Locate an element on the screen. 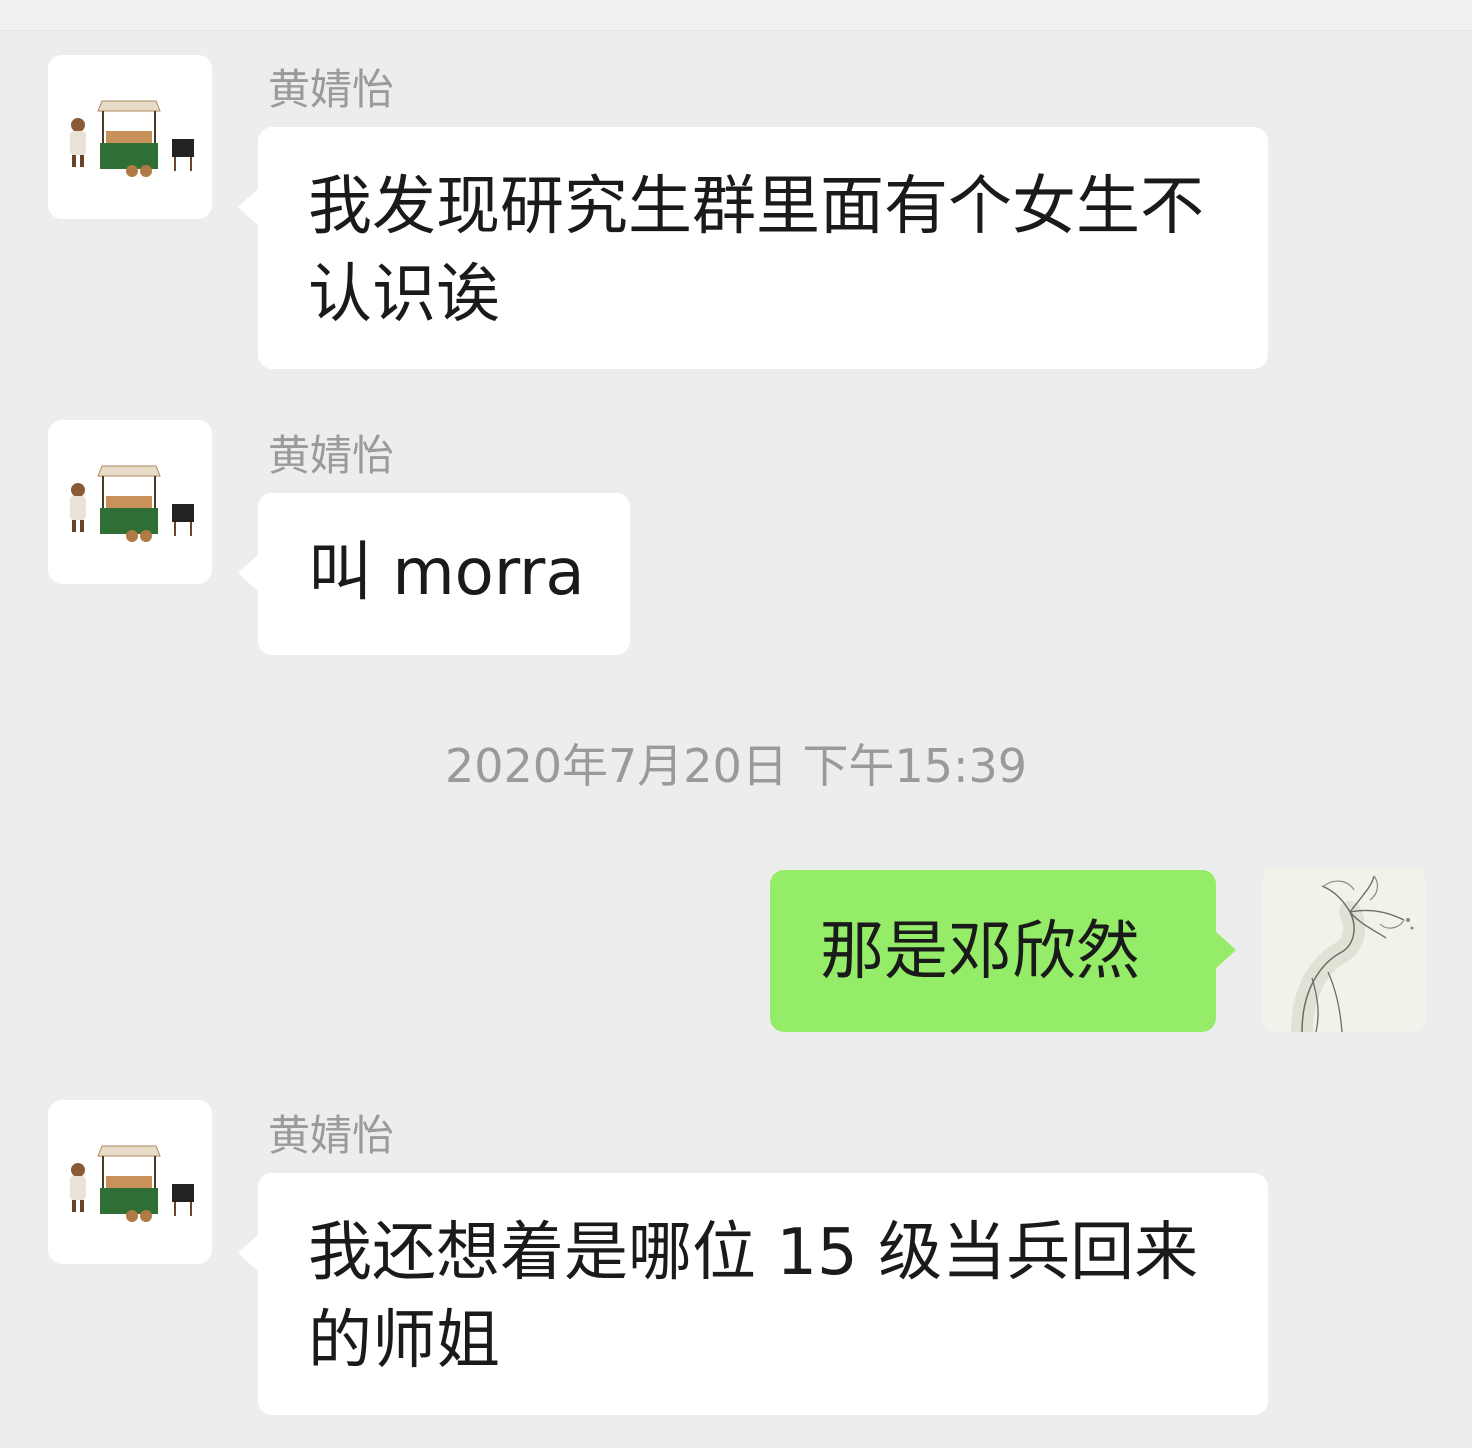 Image resolution: width=1472 pixels, height=1448 pixels. top-bar-edge is located at coordinates (736, 15).